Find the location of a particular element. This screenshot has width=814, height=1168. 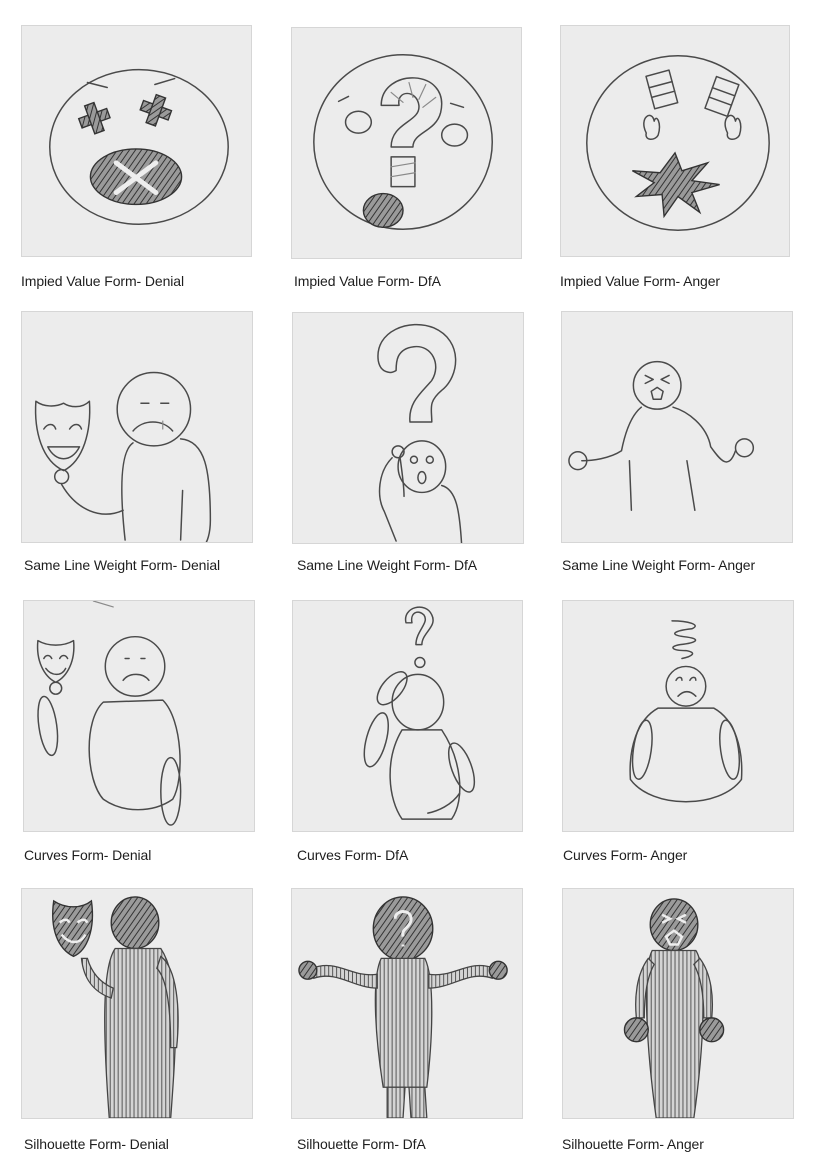

caption: Same Line Weight Form- Denial is located at coordinates (122, 565).